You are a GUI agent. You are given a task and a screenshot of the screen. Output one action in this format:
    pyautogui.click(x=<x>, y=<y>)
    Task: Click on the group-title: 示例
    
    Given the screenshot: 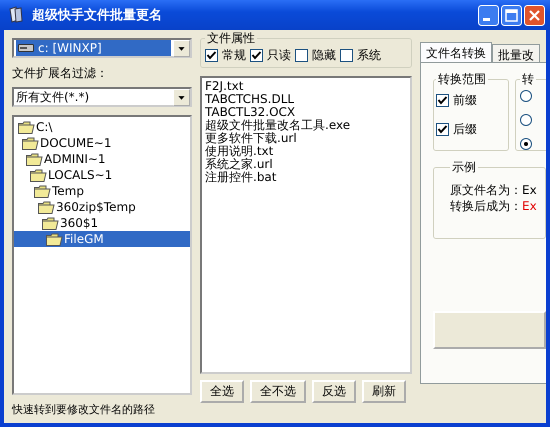 What is the action you would take?
    pyautogui.click(x=464, y=167)
    